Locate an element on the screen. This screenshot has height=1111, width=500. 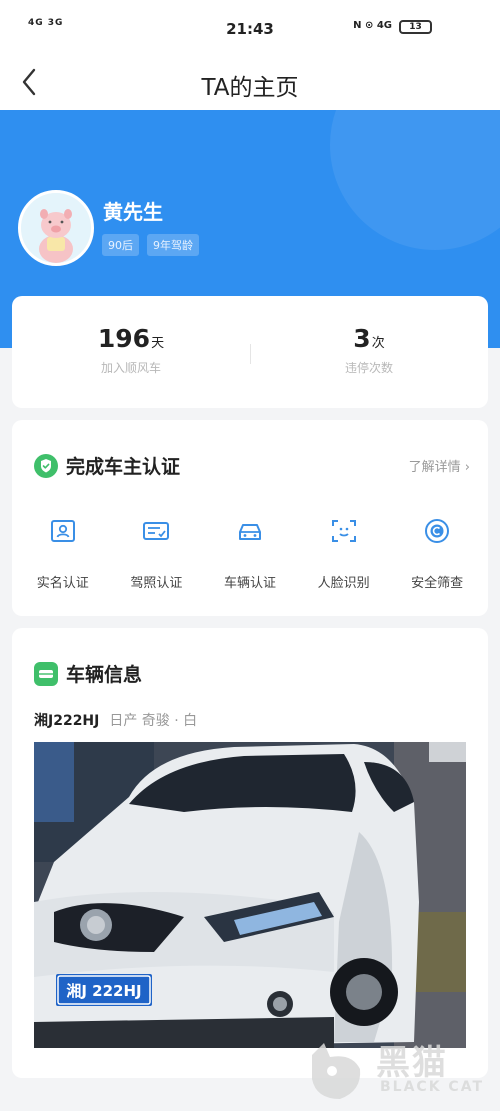
cert-label: 安全筛查 is located at coordinates (437, 583).